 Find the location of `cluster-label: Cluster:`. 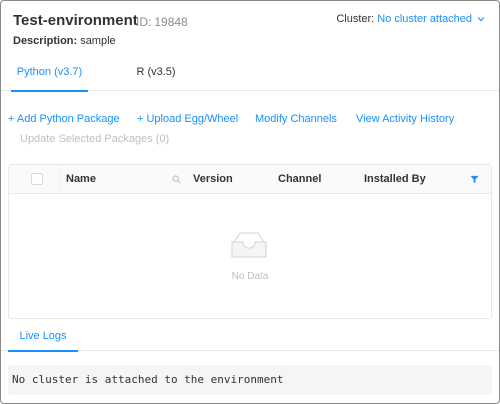

cluster-label: Cluster: is located at coordinates (355, 19).